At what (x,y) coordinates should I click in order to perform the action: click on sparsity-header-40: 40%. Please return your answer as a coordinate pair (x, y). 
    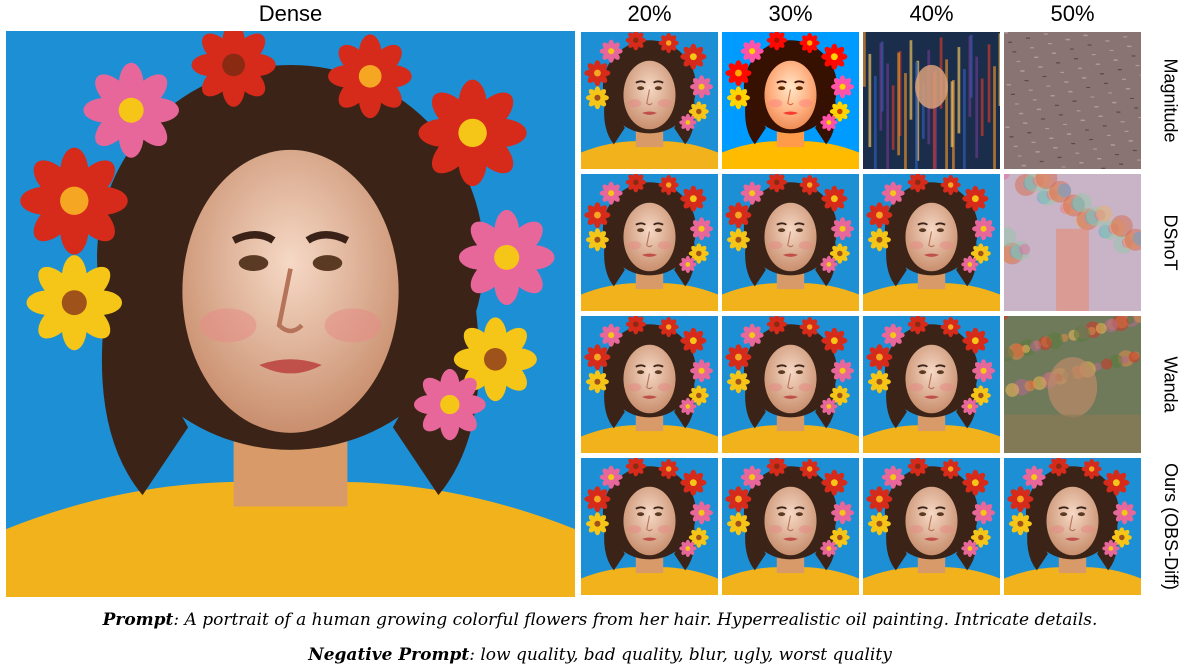
    Looking at the image, I should click on (931, 13).